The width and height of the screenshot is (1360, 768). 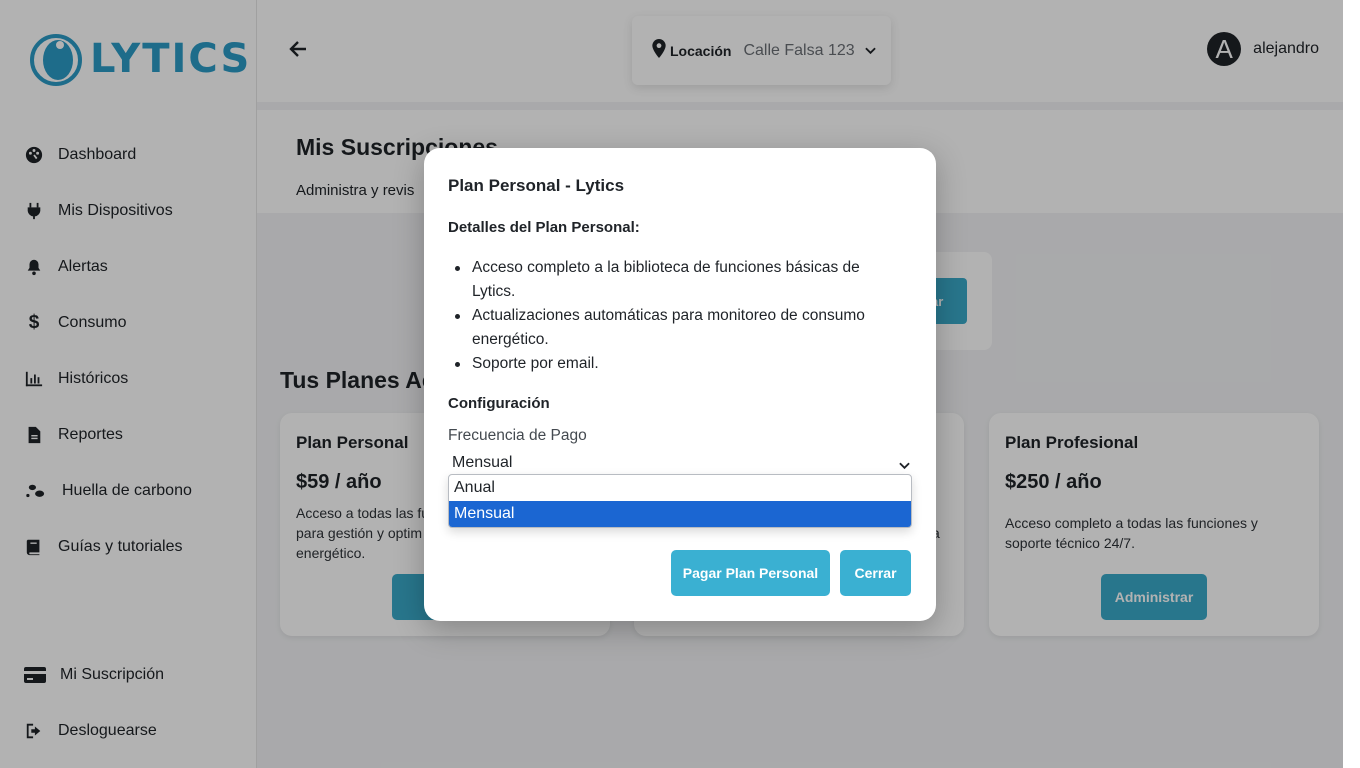 What do you see at coordinates (680, 488) in the screenshot?
I see `option-anual: Anual` at bounding box center [680, 488].